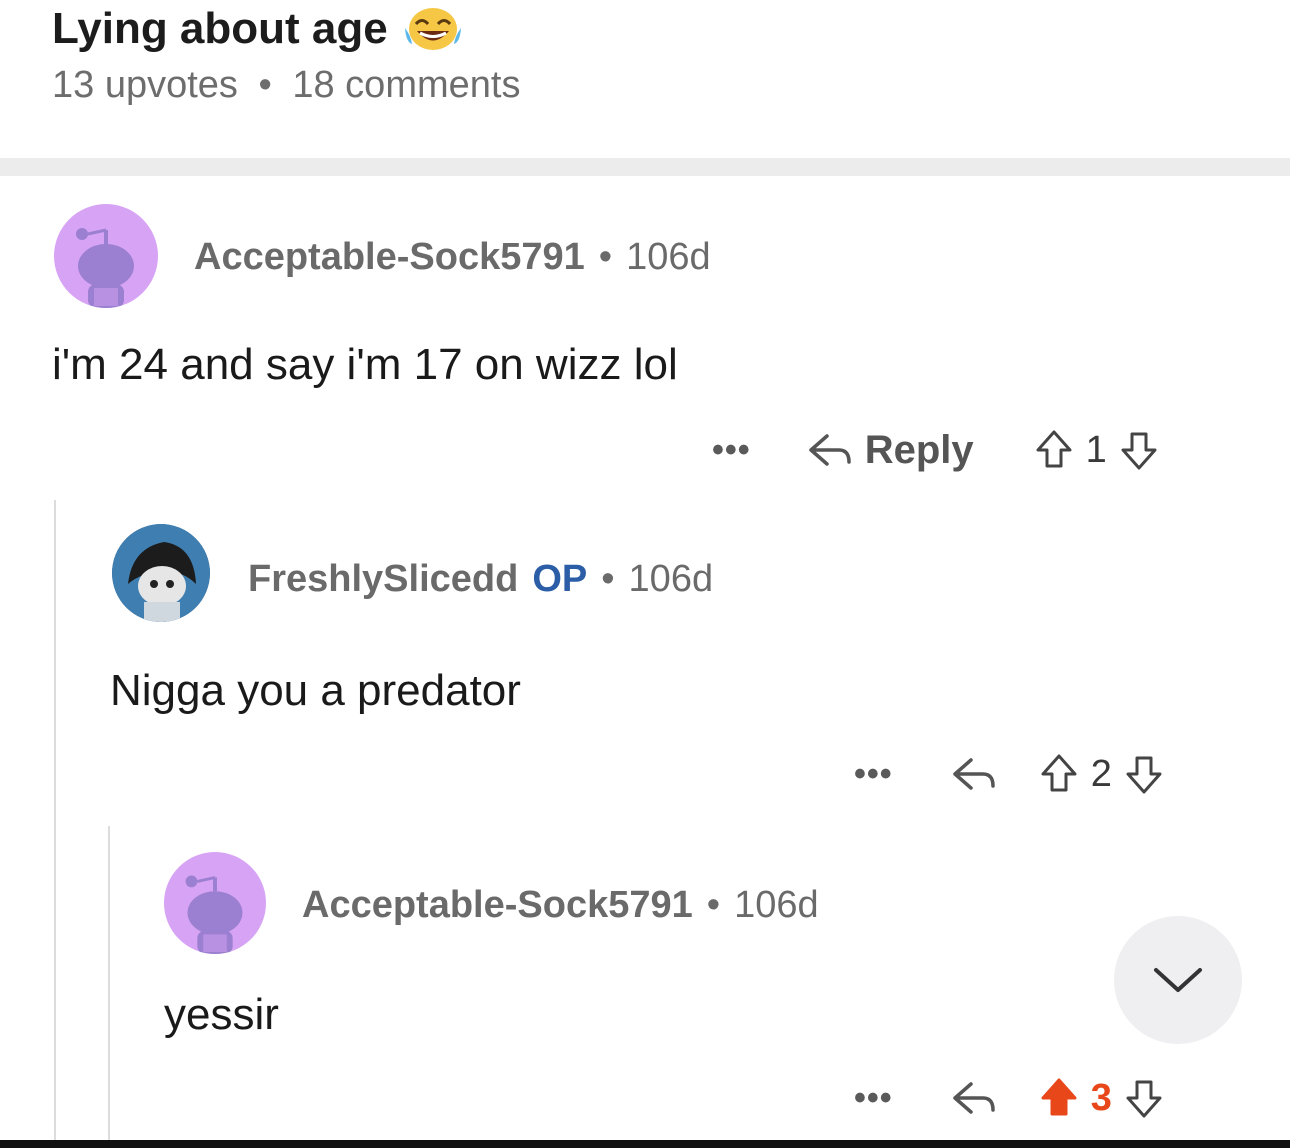 This screenshot has width=1290, height=1148. What do you see at coordinates (221, 1014) in the screenshot?
I see `comment-body: yessir` at bounding box center [221, 1014].